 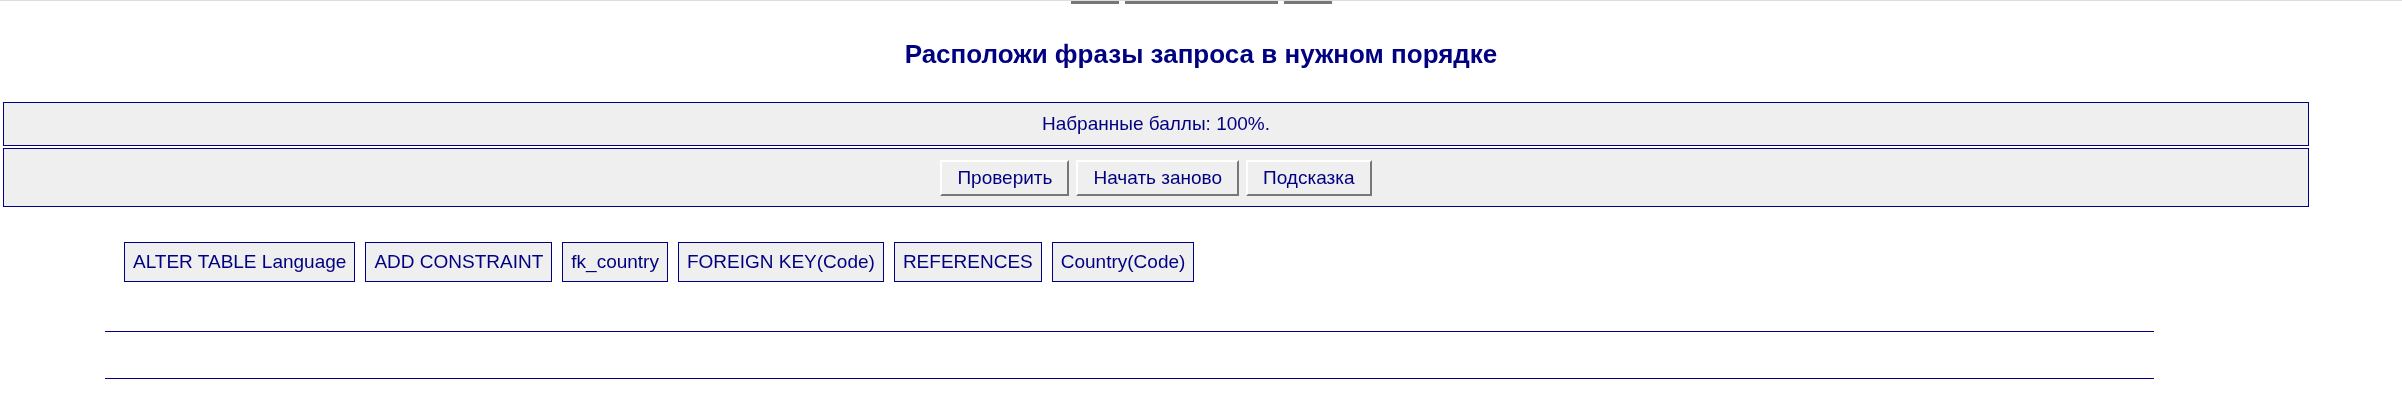 I want to click on action-button: Начать заново, so click(x=1158, y=177).